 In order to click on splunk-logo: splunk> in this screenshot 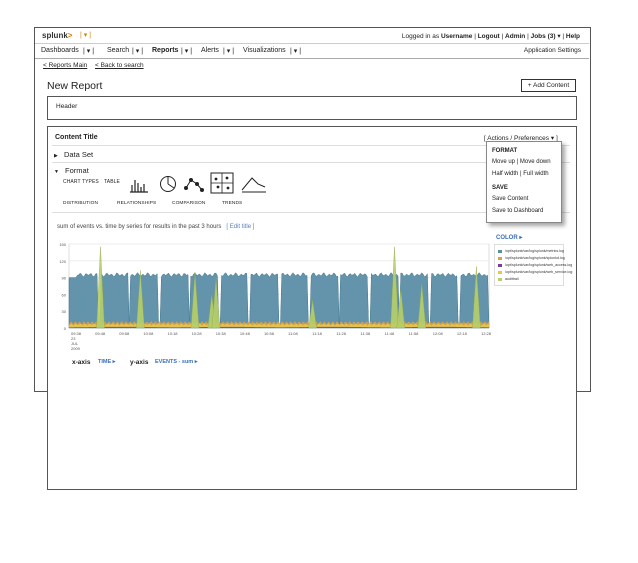, I will do `click(57, 35)`.